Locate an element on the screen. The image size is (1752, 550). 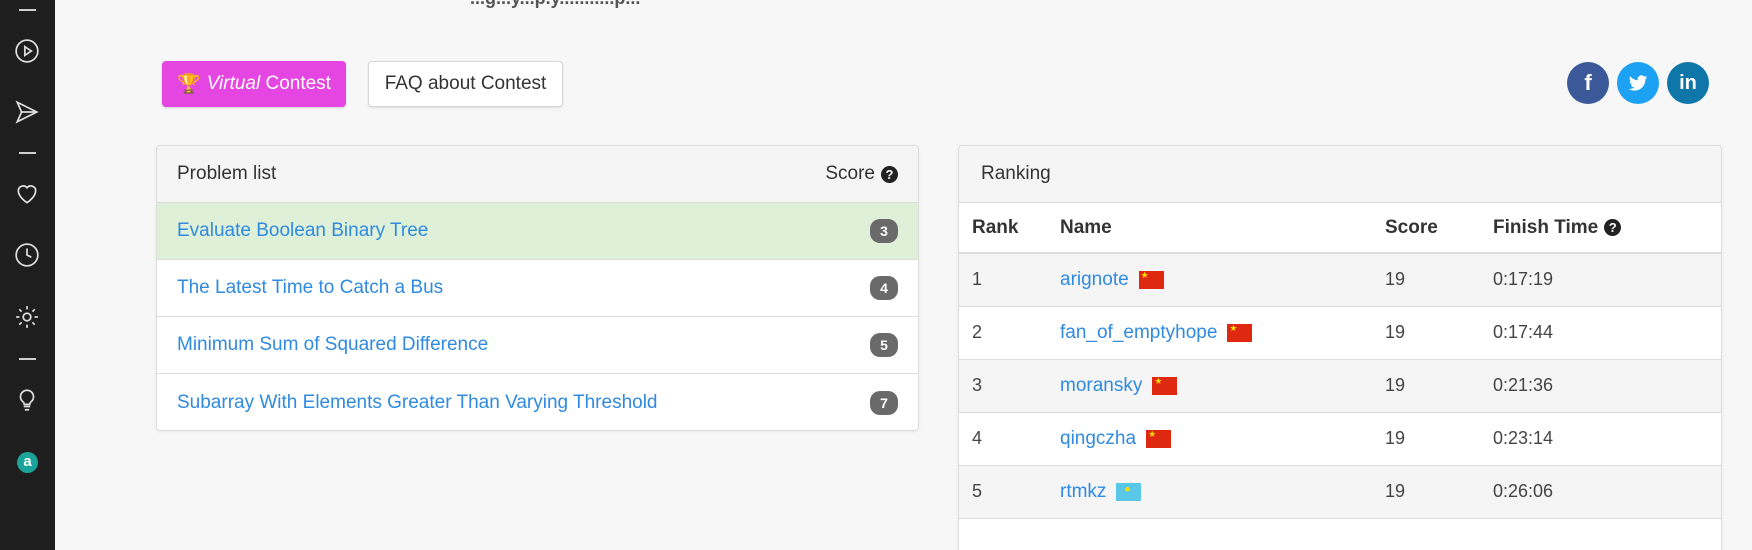
ranking-row: 1arignote 190:17:19 is located at coordinates (1340, 280).